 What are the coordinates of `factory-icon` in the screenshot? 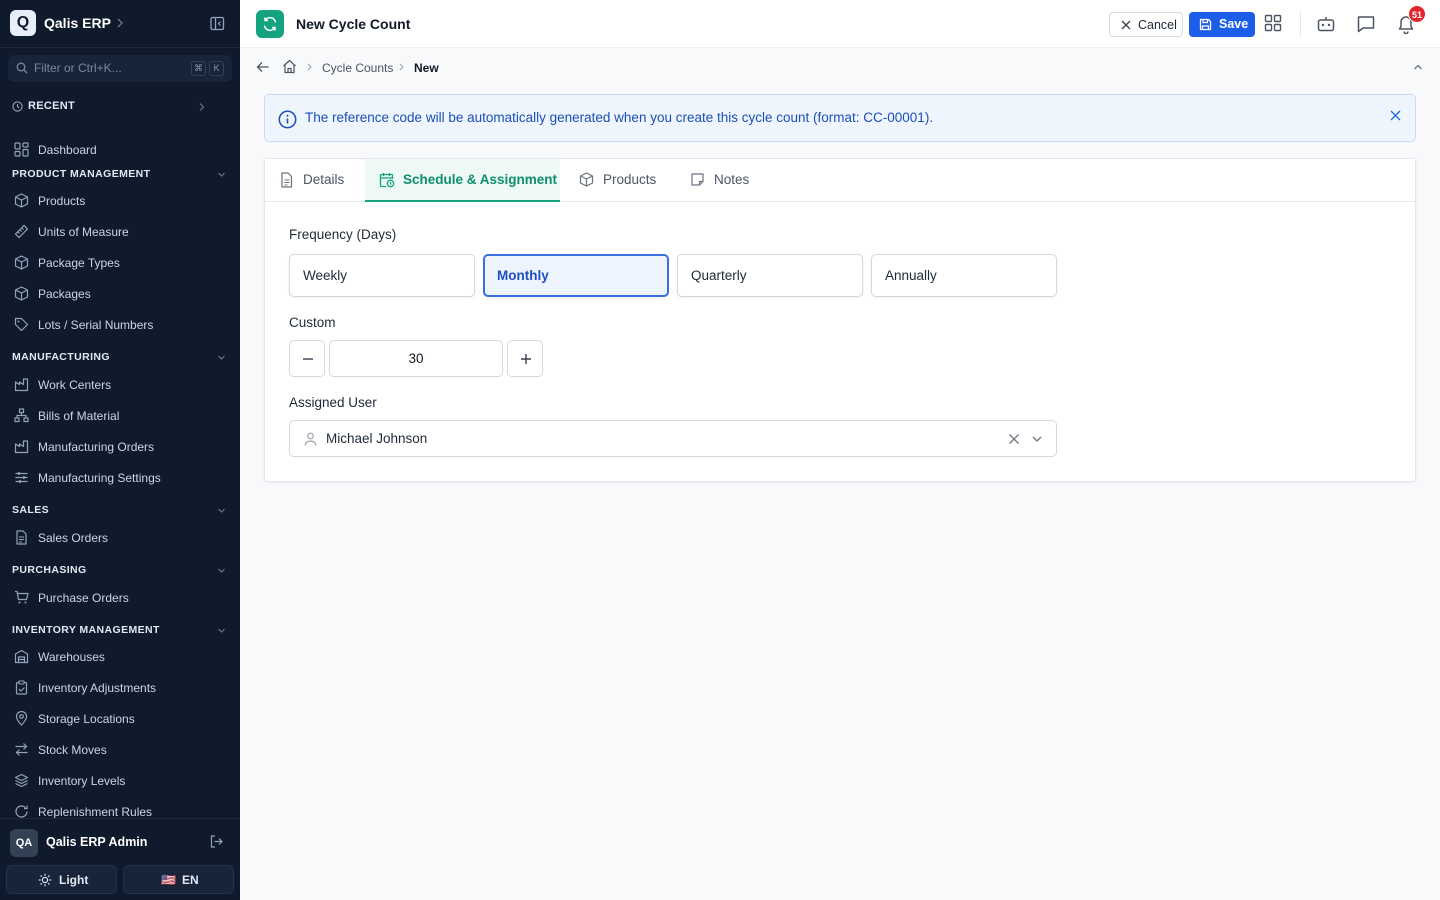 It's located at (21, 446).